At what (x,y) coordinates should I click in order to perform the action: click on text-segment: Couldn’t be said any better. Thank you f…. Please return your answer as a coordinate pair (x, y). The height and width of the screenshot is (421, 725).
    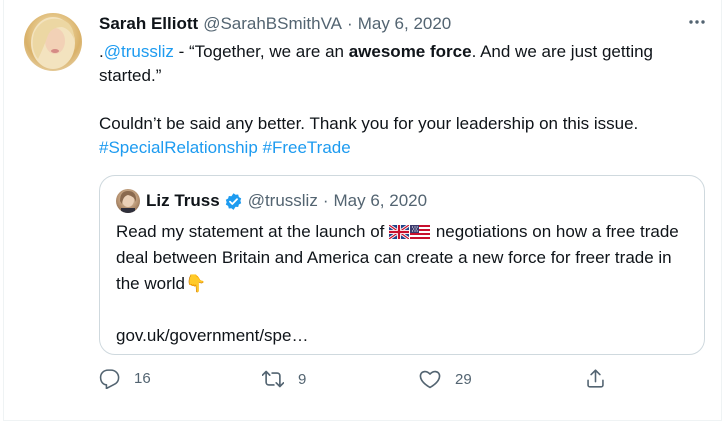
    Looking at the image, I should click on (369, 123).